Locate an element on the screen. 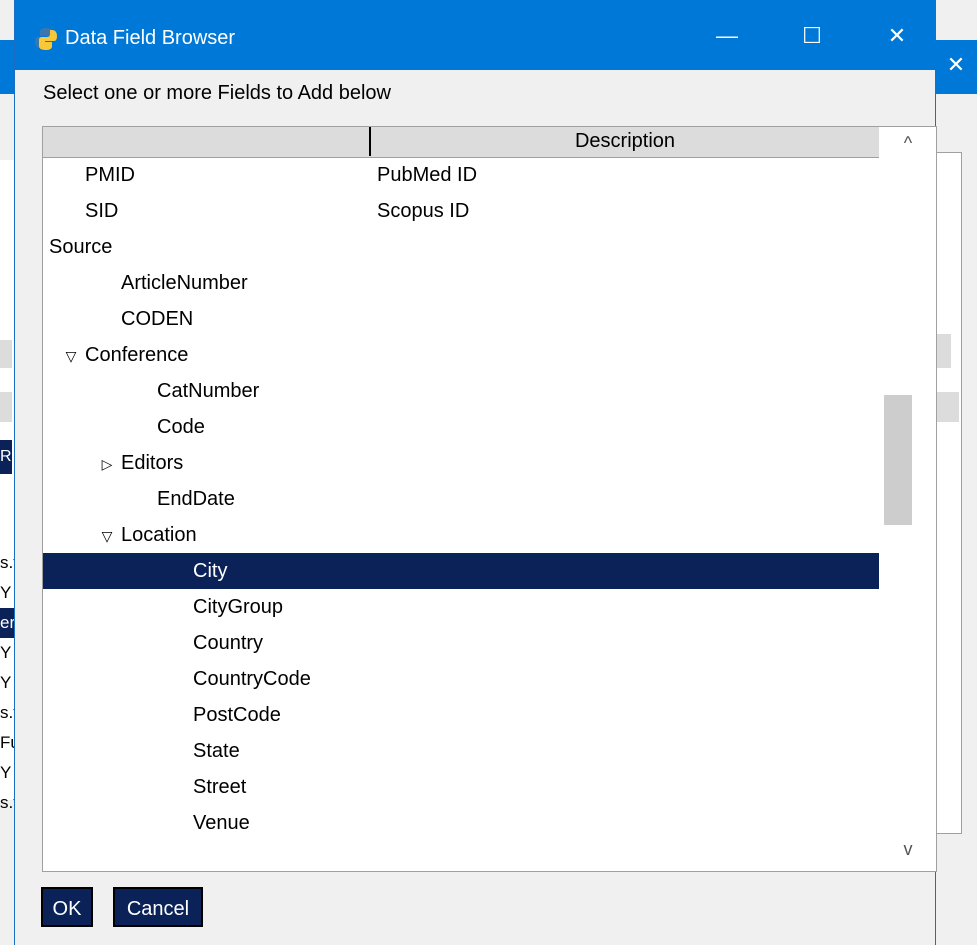  tree-row: CountryCode is located at coordinates (461, 679).